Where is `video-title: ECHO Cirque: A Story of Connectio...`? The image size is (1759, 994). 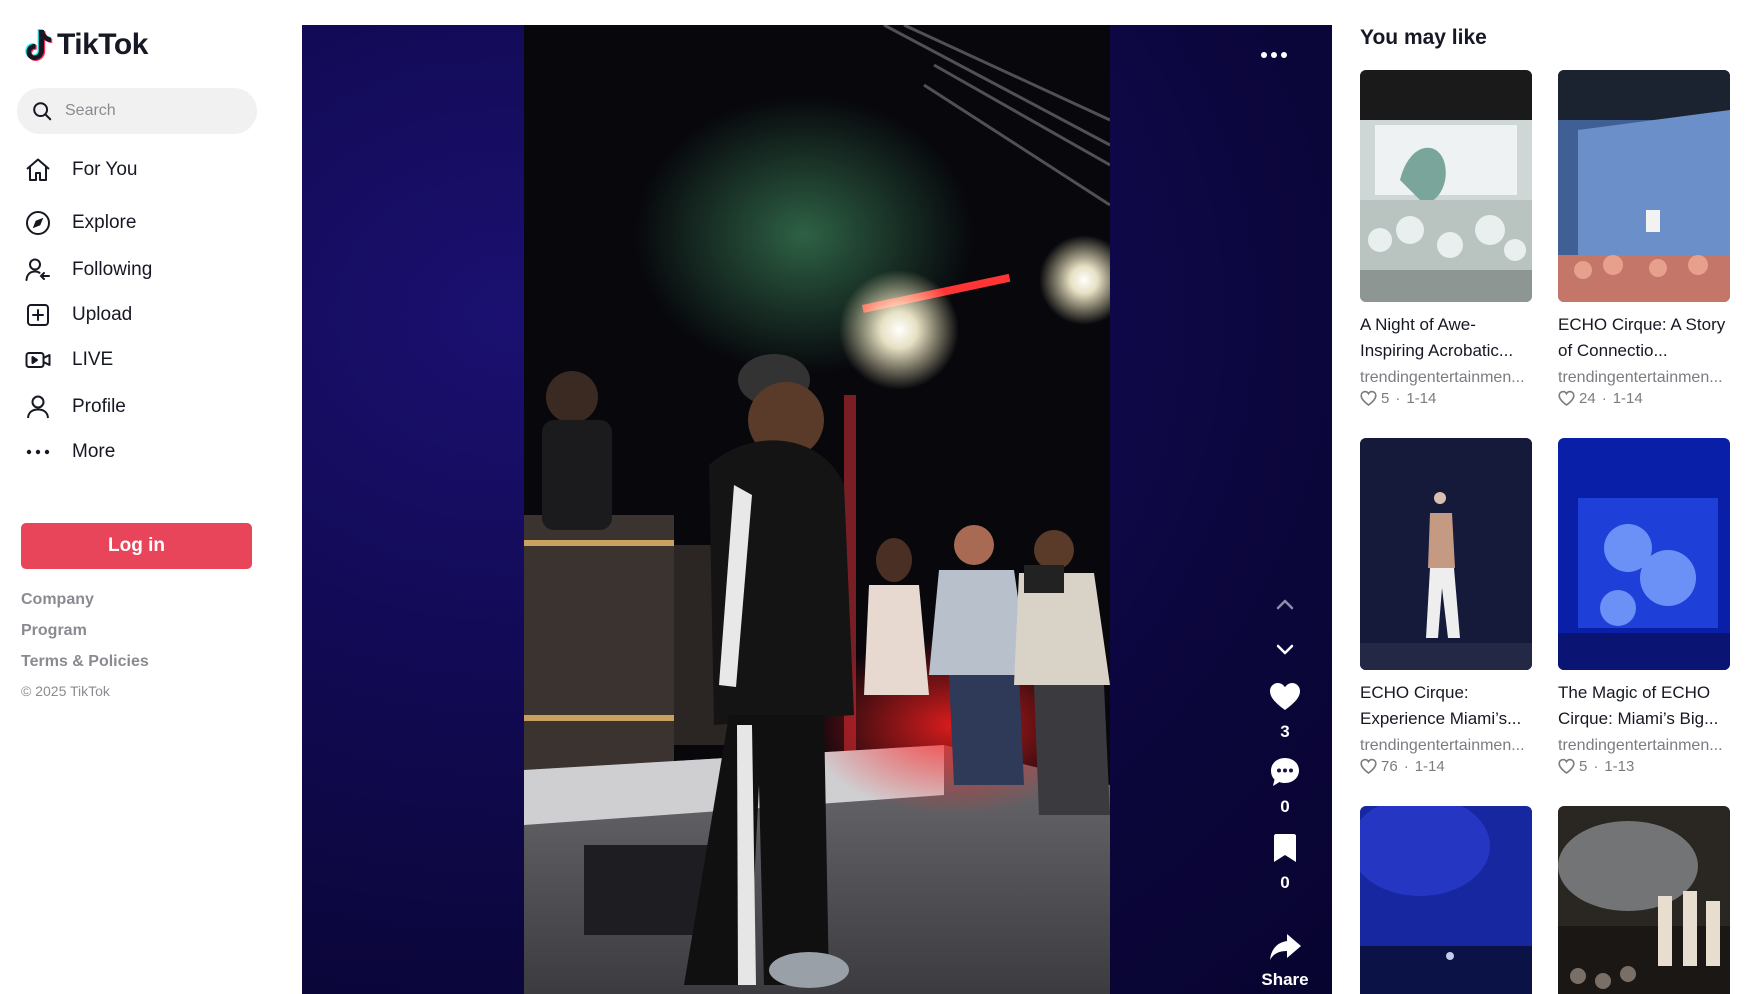 video-title: ECHO Cirque: A Story of Connectio... is located at coordinates (1644, 338).